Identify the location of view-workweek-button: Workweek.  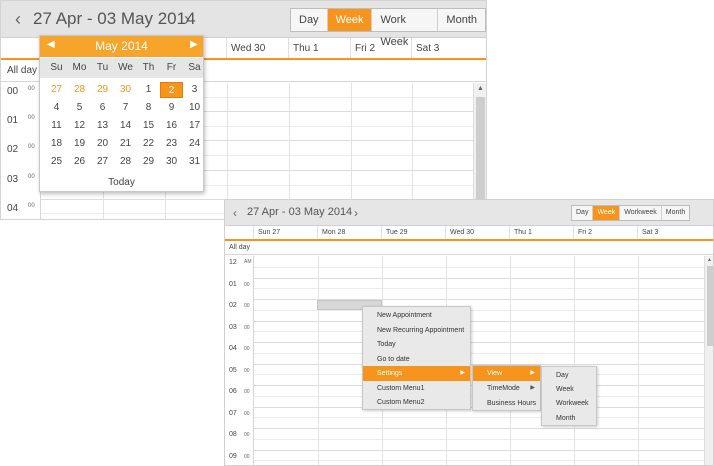
(641, 213).